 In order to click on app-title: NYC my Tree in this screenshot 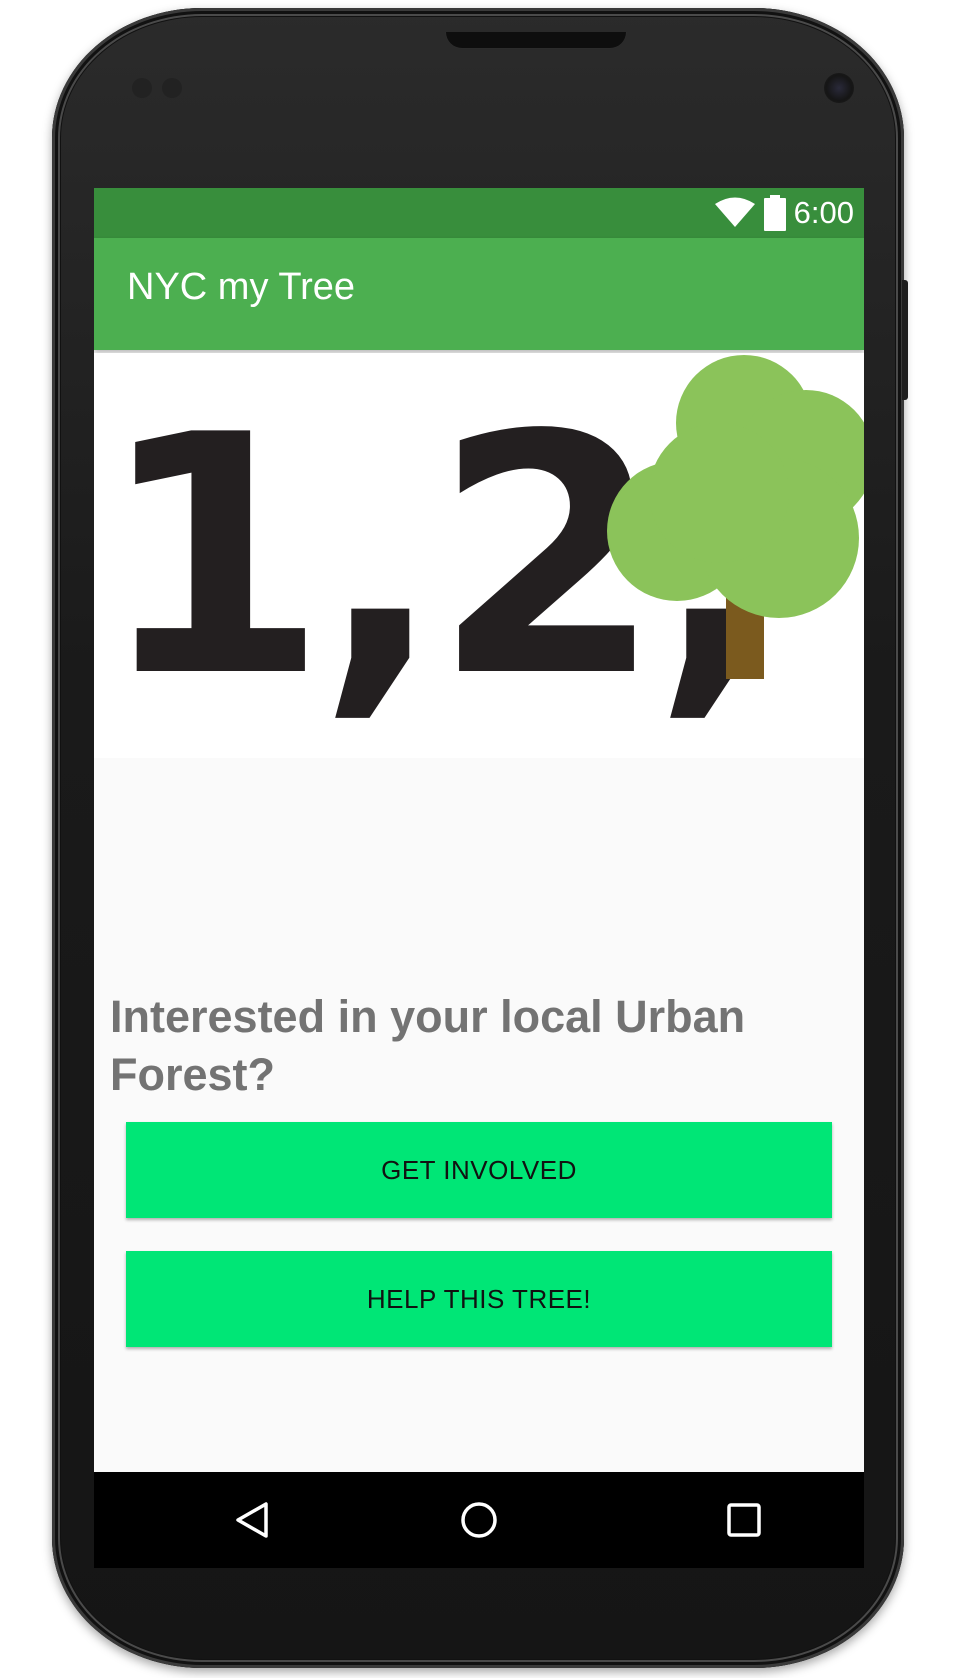, I will do `click(241, 287)`.